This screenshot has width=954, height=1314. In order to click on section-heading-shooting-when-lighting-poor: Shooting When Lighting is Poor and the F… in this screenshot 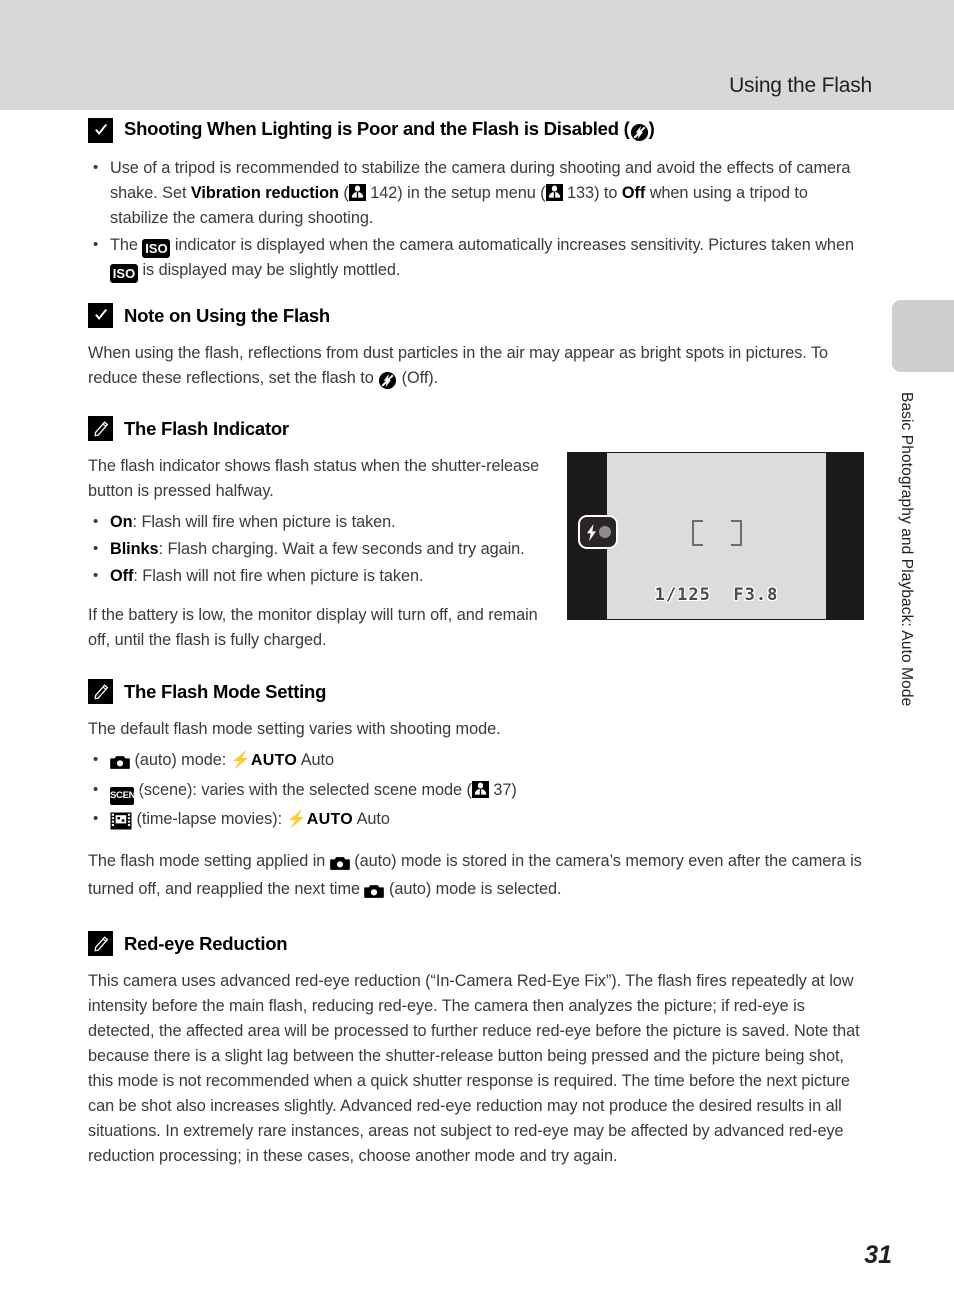, I will do `click(478, 130)`.